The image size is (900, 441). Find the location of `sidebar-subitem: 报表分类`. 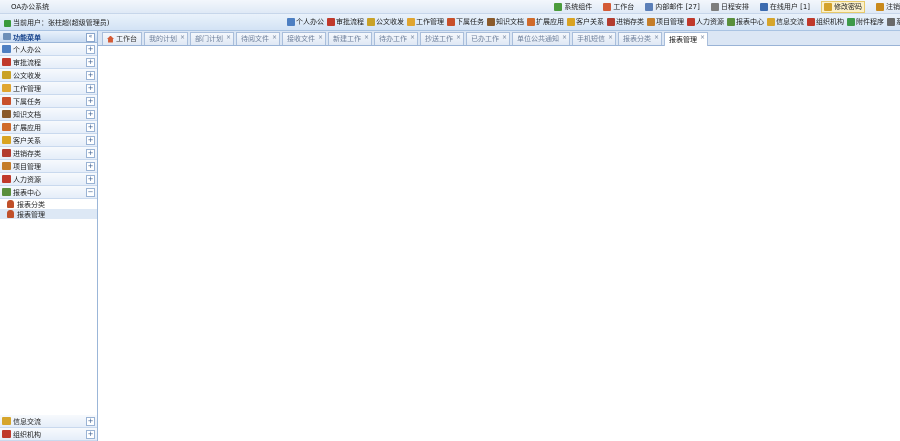

sidebar-subitem: 报表分类 is located at coordinates (48, 204).